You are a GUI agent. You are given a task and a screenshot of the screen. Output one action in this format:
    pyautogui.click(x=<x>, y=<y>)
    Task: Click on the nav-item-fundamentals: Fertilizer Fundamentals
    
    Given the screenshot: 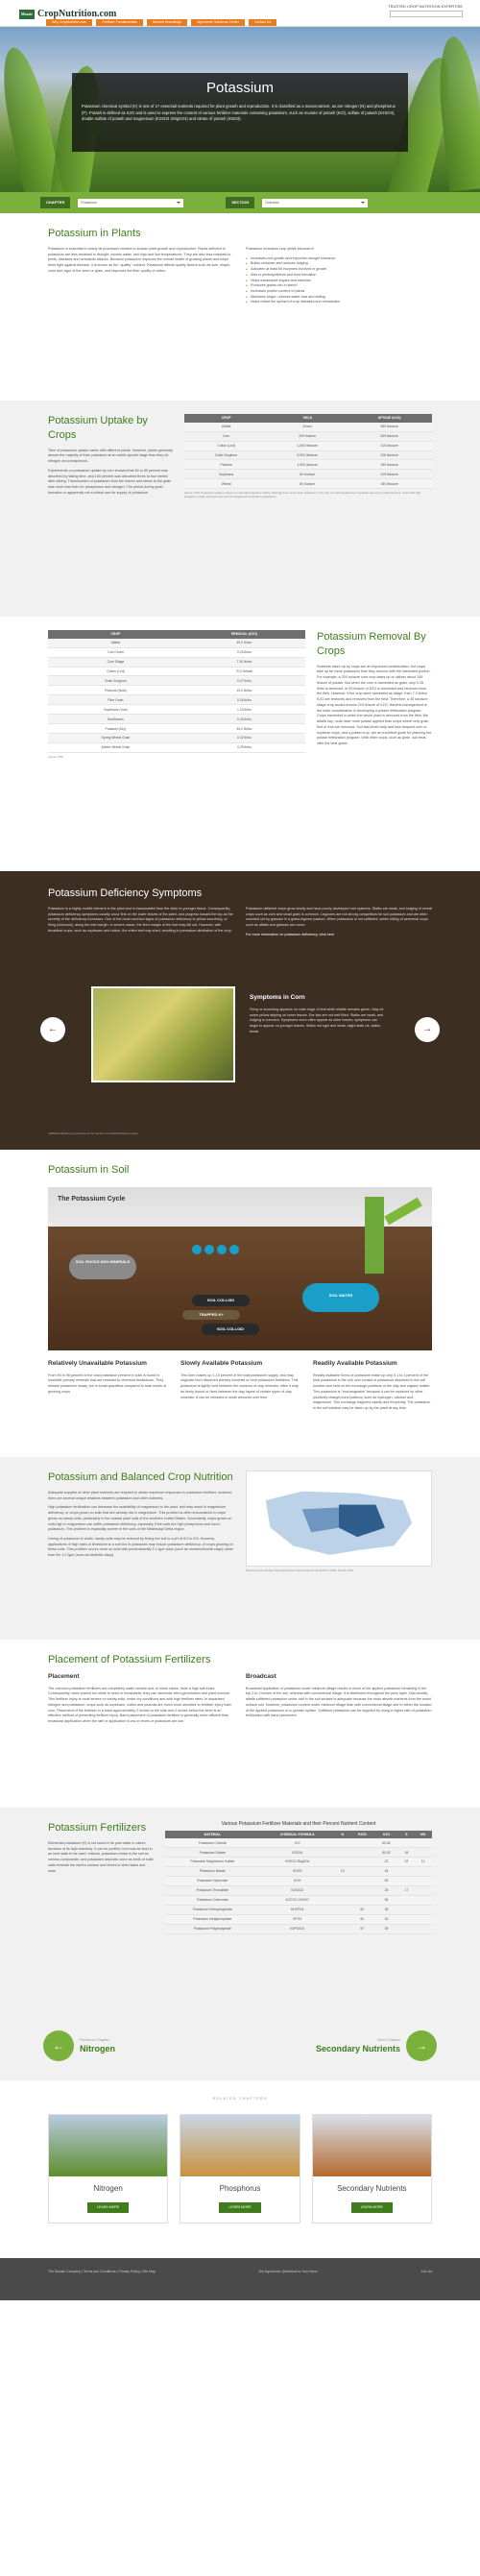 What is the action you would take?
    pyautogui.click(x=119, y=22)
    